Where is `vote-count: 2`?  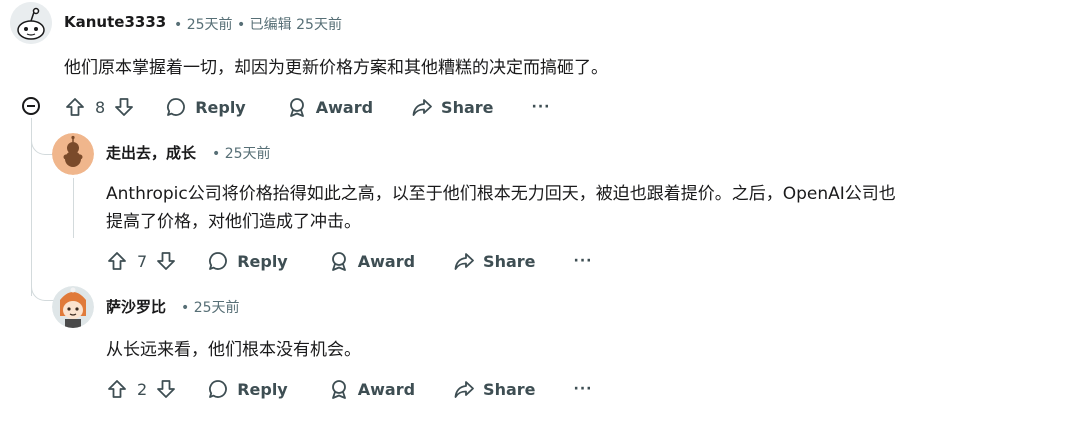 vote-count: 2 is located at coordinates (142, 389).